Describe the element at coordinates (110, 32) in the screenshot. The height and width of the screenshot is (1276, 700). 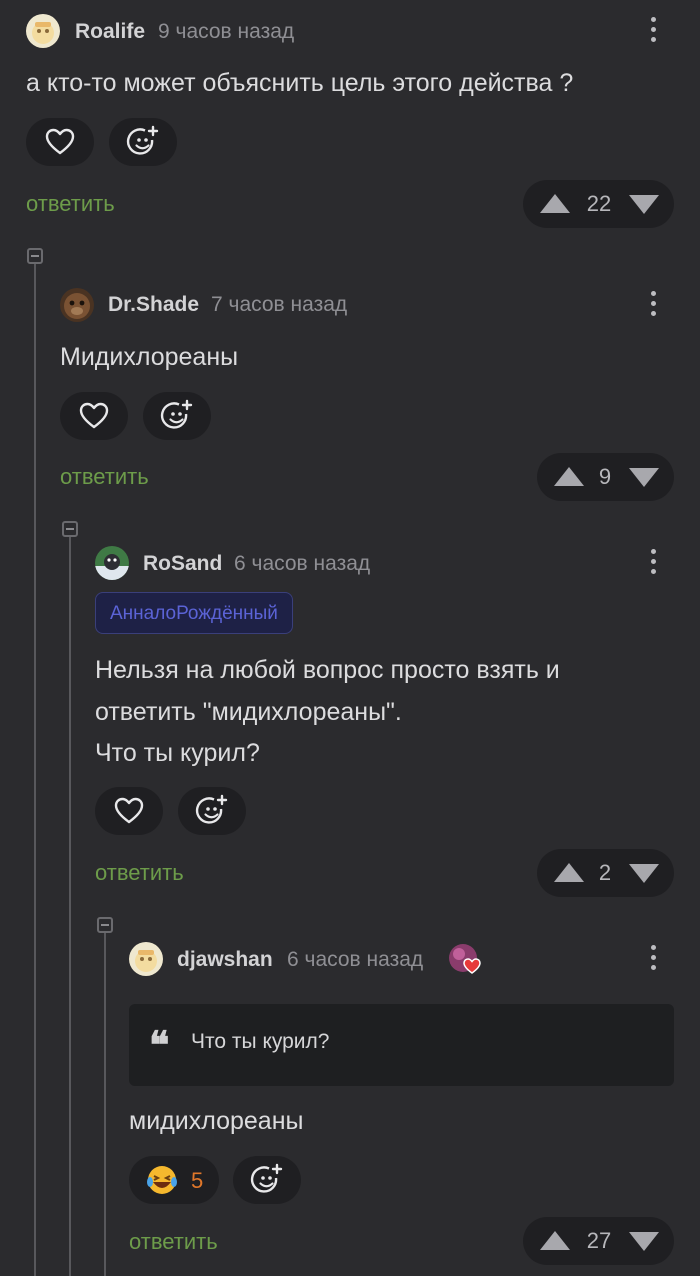
I see `username: Roalife` at that location.